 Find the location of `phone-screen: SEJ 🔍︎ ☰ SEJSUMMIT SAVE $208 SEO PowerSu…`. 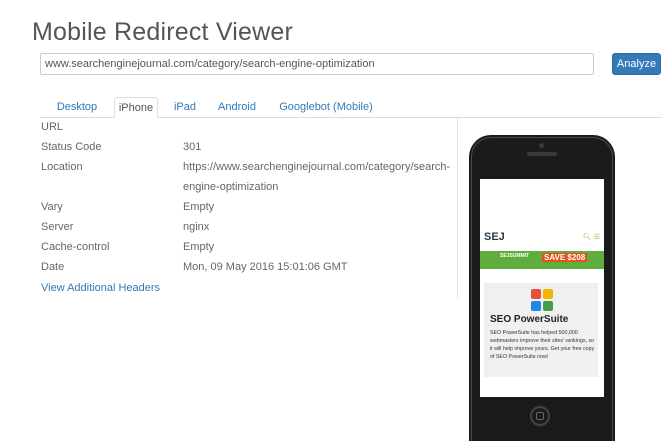

phone-screen: SEJ 🔍︎ ☰ SEJSUMMIT SAVE $208 SEO PowerSu… is located at coordinates (542, 288).